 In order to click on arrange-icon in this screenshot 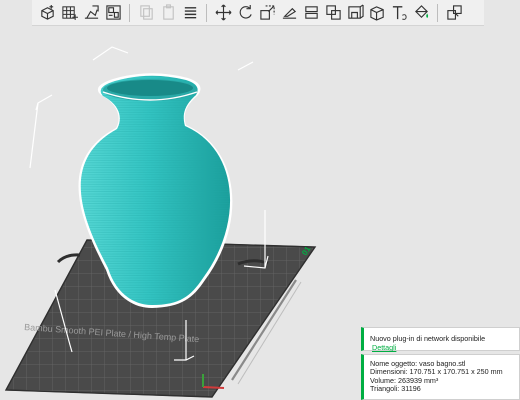, I will do `click(113, 12)`.